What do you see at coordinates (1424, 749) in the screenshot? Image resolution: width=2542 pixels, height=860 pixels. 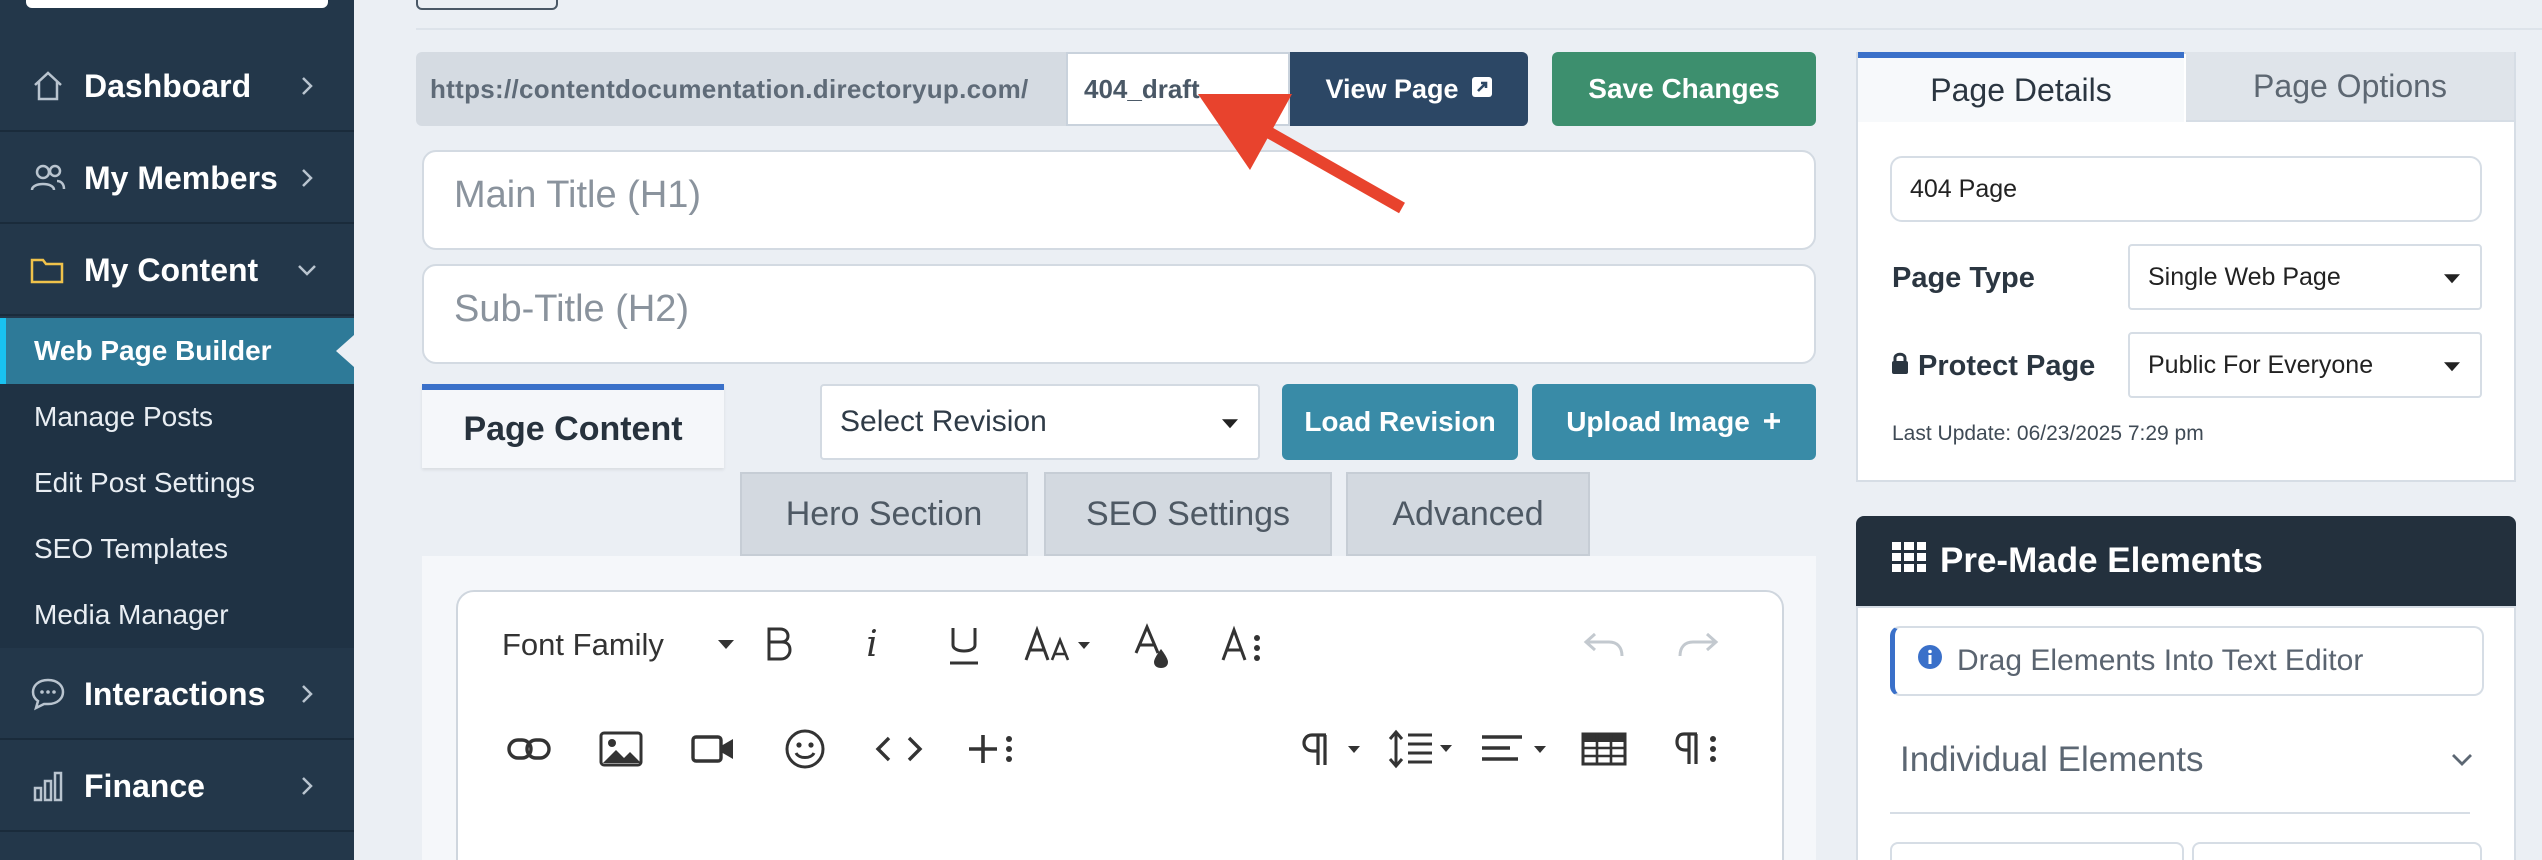 I see `line-height-icon` at bounding box center [1424, 749].